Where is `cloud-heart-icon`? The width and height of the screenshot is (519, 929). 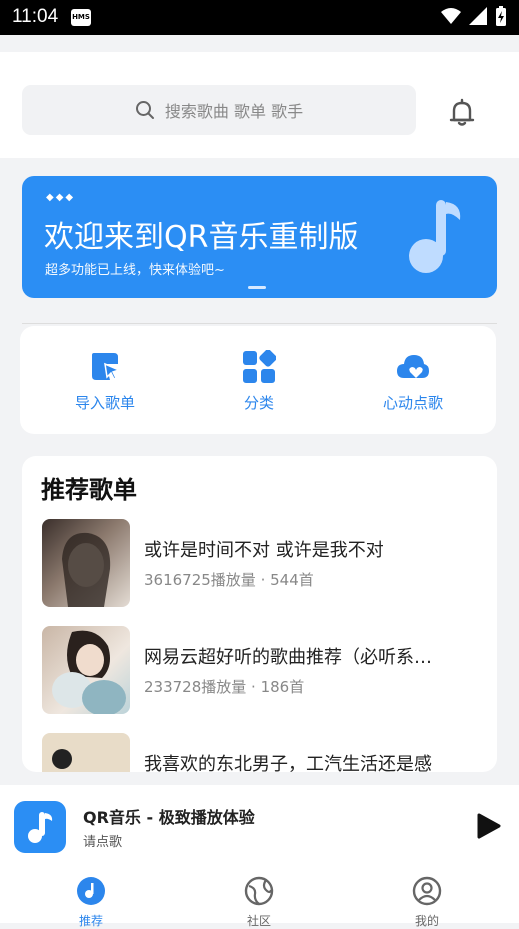 cloud-heart-icon is located at coordinates (413, 366).